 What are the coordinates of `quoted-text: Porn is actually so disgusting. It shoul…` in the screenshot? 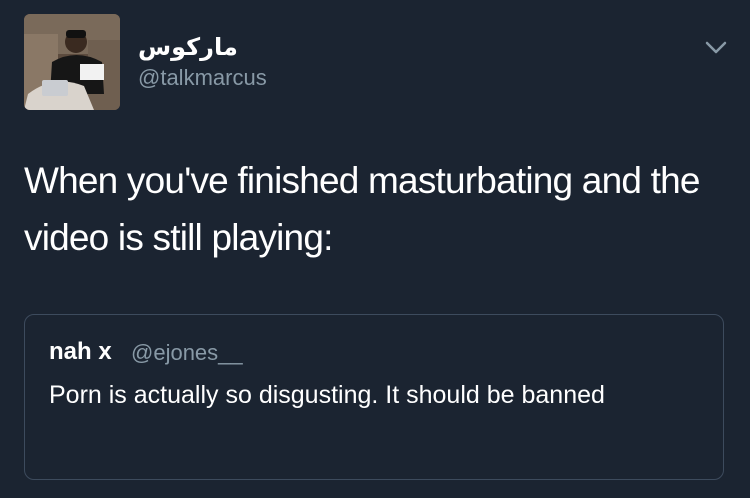 It's located at (327, 395).